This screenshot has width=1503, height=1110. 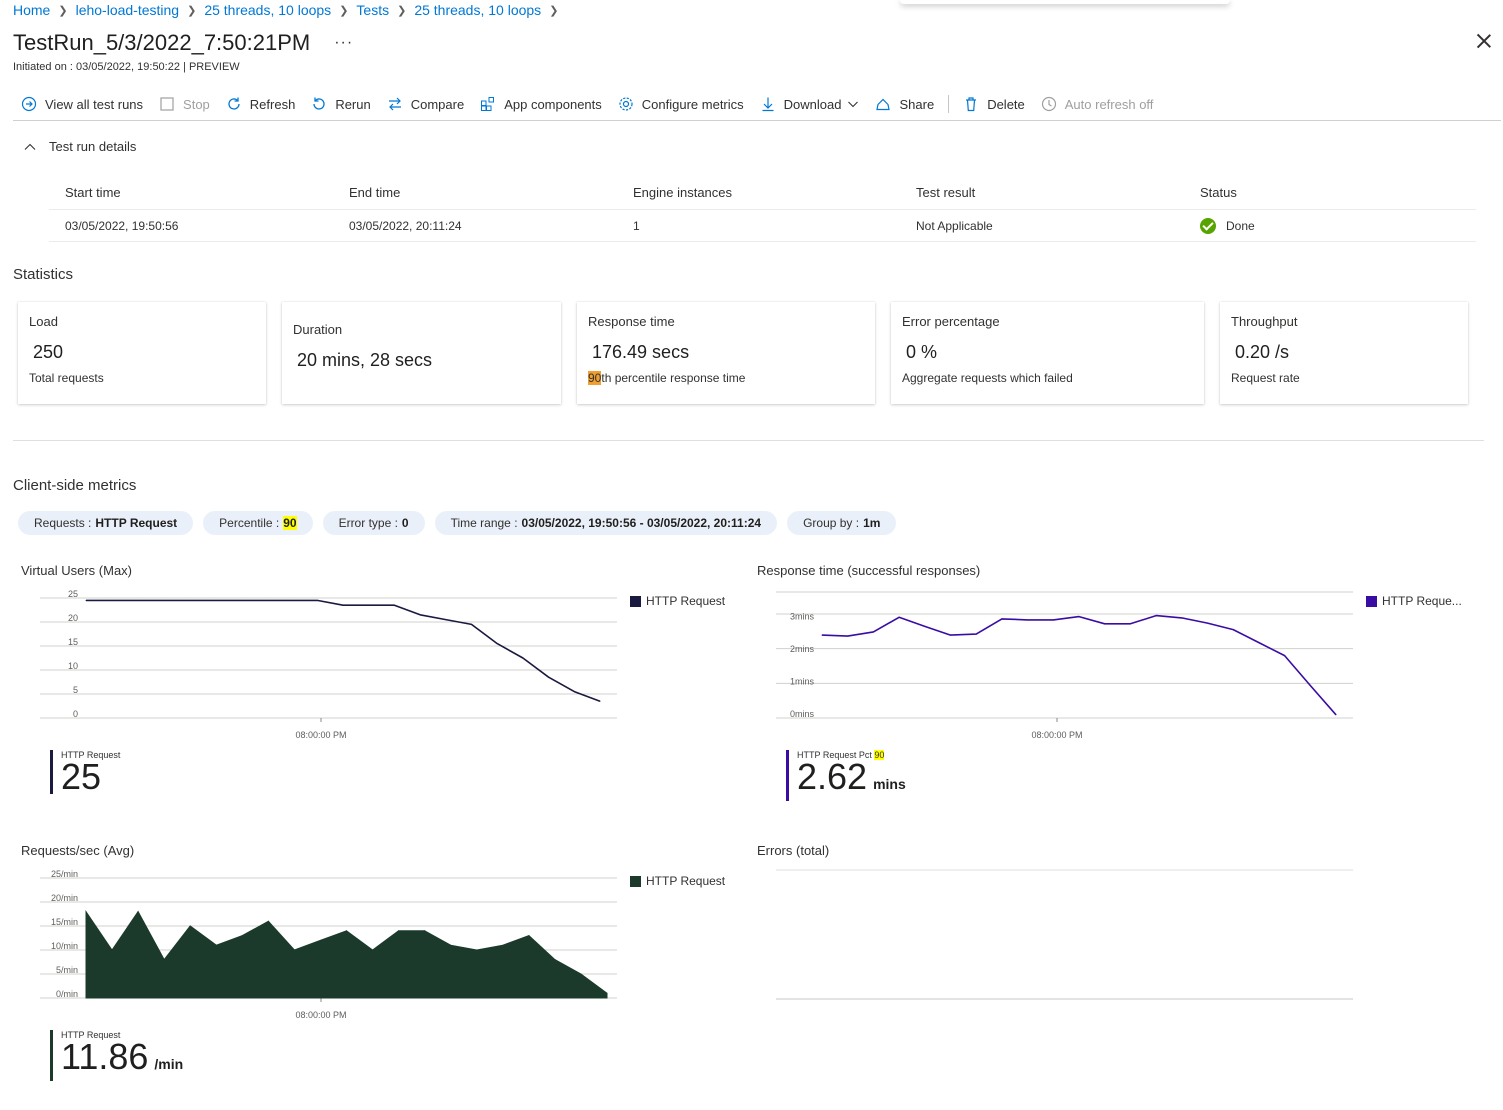 What do you see at coordinates (105, 1056) in the screenshot?
I see `summary-value: 11.86` at bounding box center [105, 1056].